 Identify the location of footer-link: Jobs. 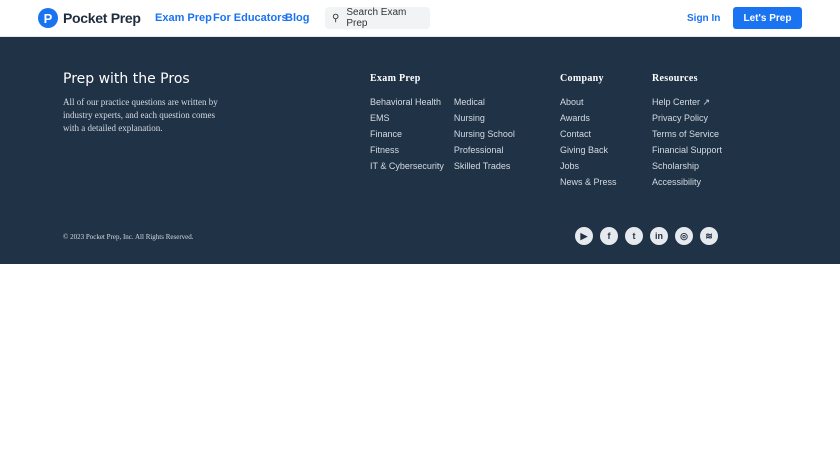
(588, 166).